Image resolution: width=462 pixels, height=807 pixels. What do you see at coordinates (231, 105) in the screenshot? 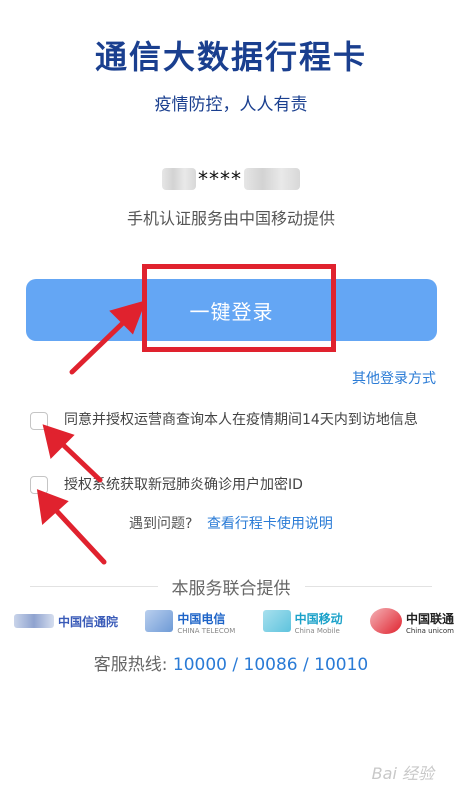
I see `page-subtitle: 疫情防控，人人有责` at bounding box center [231, 105].